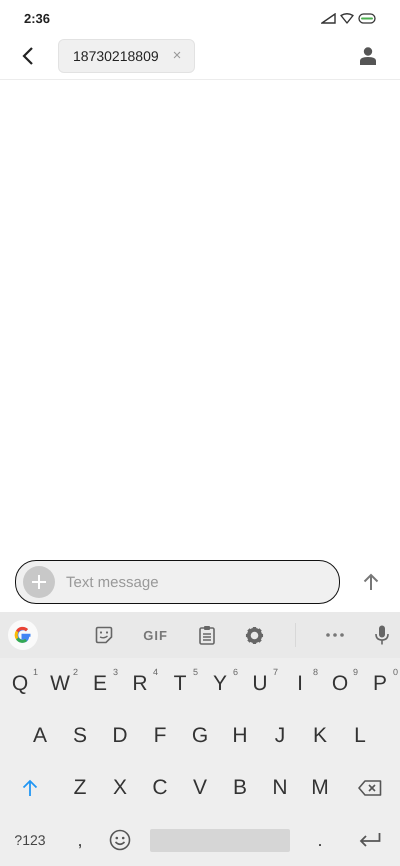 Image resolution: width=400 pixels, height=866 pixels. I want to click on letter-key: D, so click(120, 736).